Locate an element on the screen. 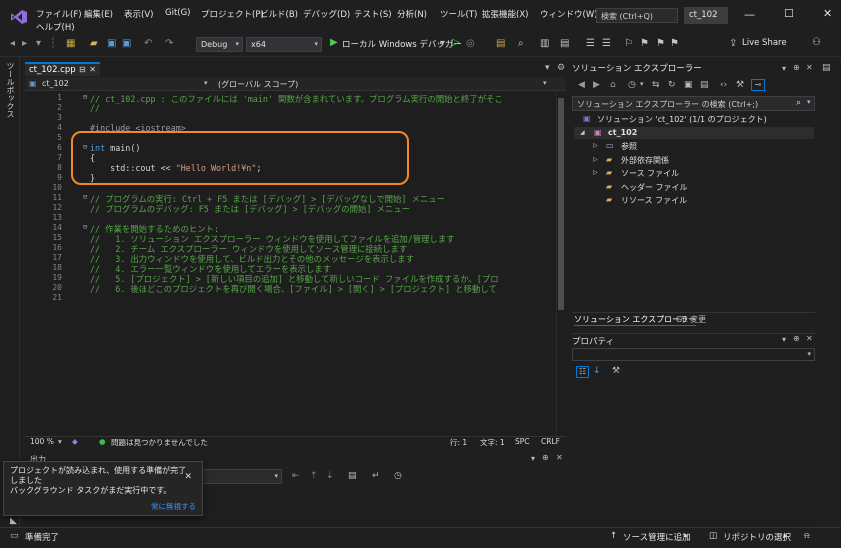 This screenshot has width=841, height=548. chevron-up-icon: ▴ is located at coordinates (686, 535).